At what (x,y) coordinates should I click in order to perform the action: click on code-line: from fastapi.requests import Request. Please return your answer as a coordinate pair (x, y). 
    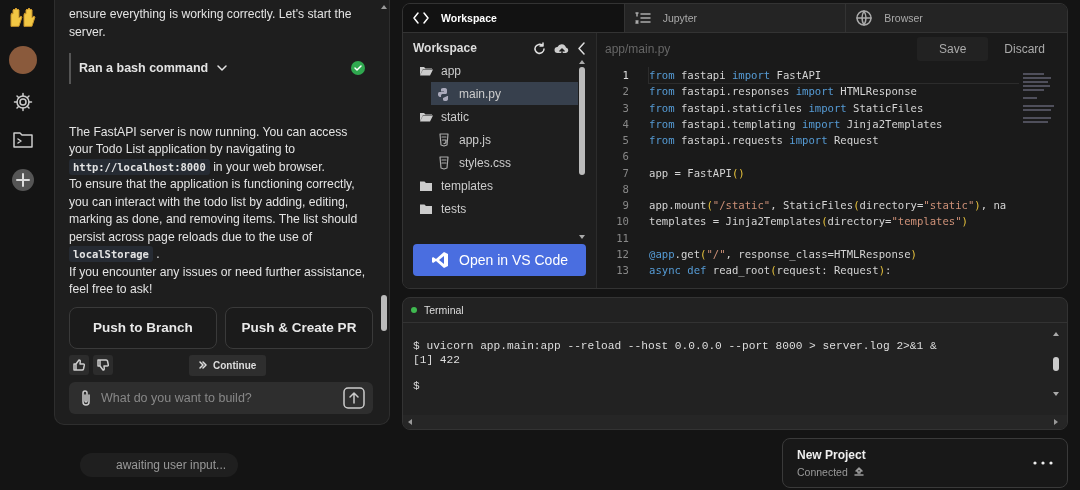
    Looking at the image, I should click on (764, 140).